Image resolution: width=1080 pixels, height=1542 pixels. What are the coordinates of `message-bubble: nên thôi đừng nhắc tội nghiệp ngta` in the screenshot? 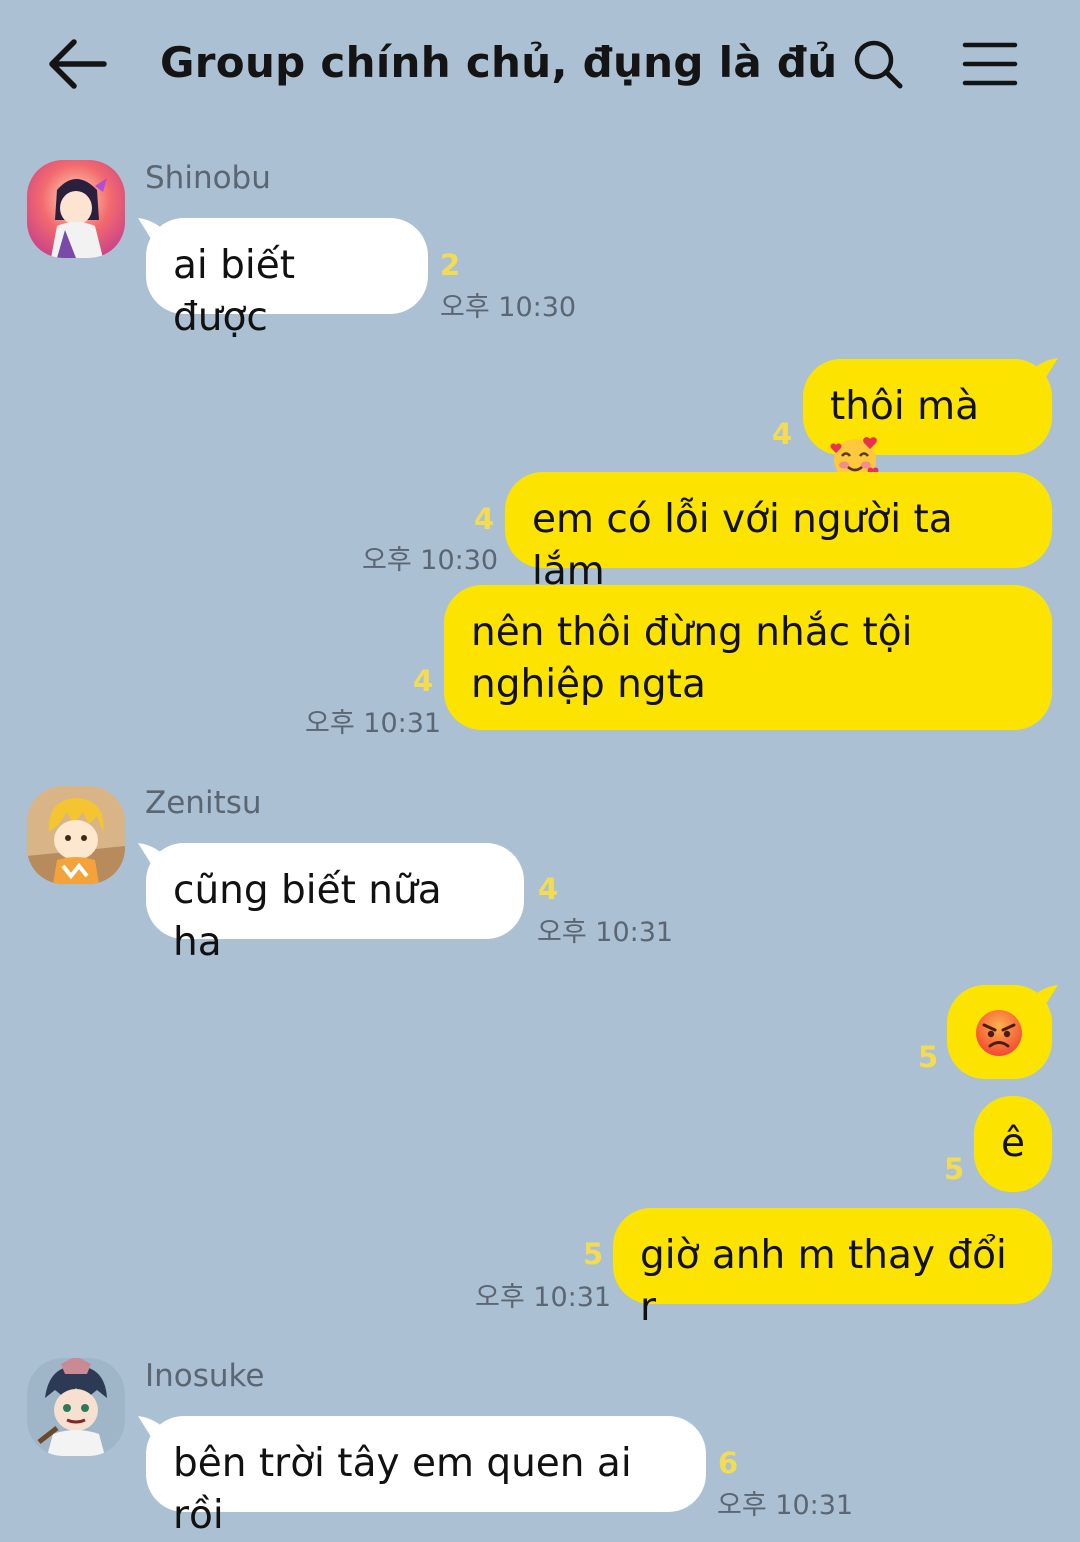 It's located at (748, 657).